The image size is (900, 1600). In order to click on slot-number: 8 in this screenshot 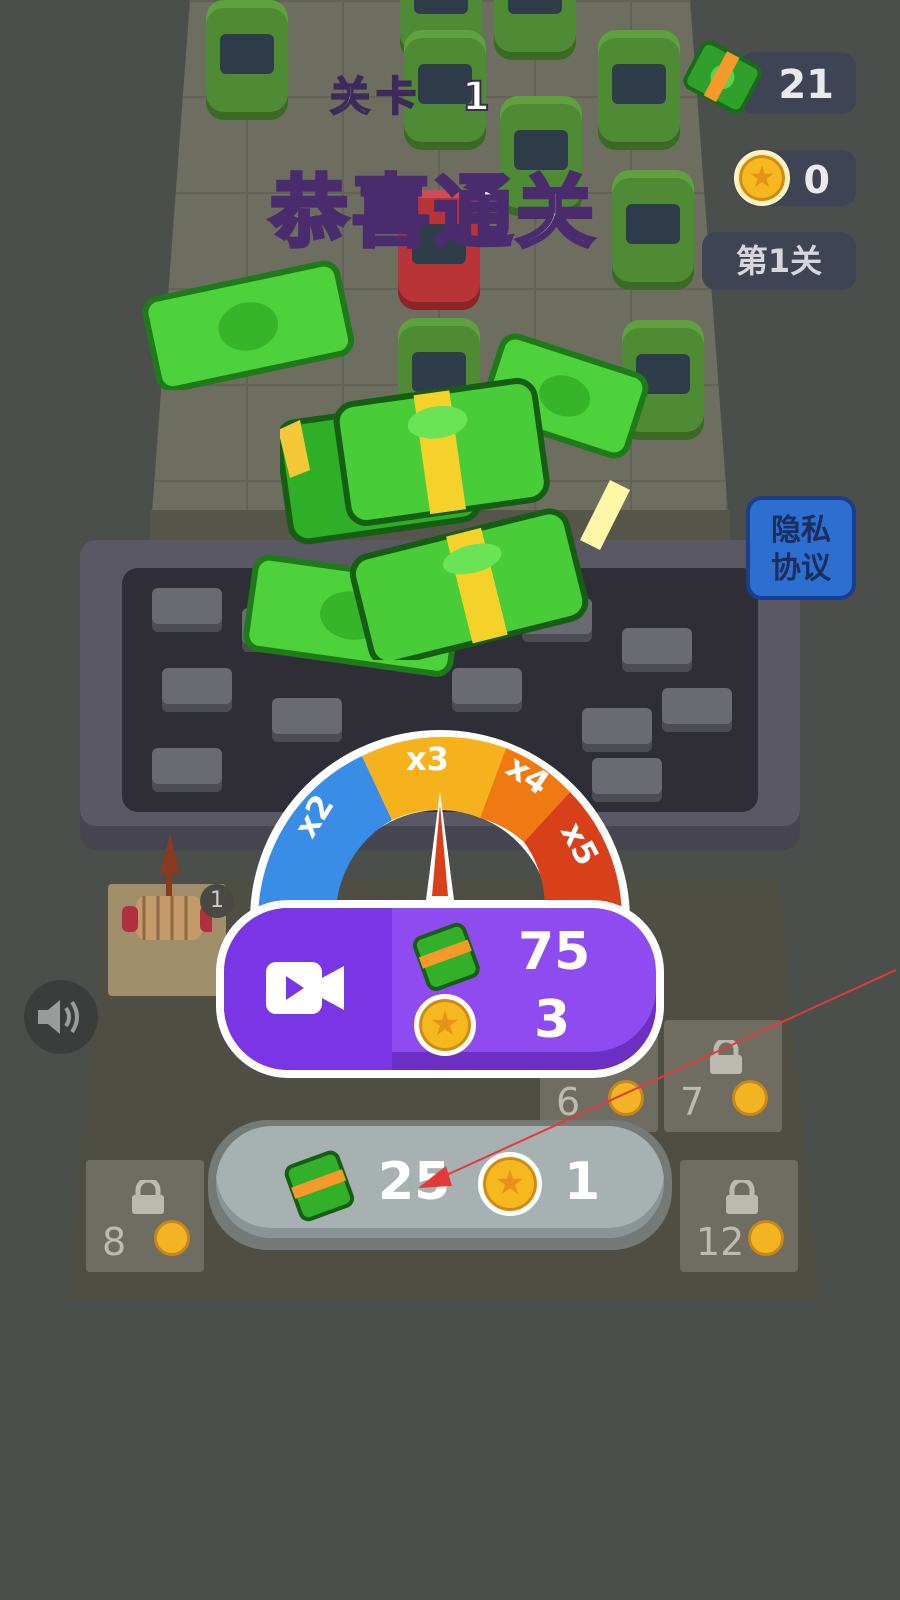, I will do `click(114, 1242)`.